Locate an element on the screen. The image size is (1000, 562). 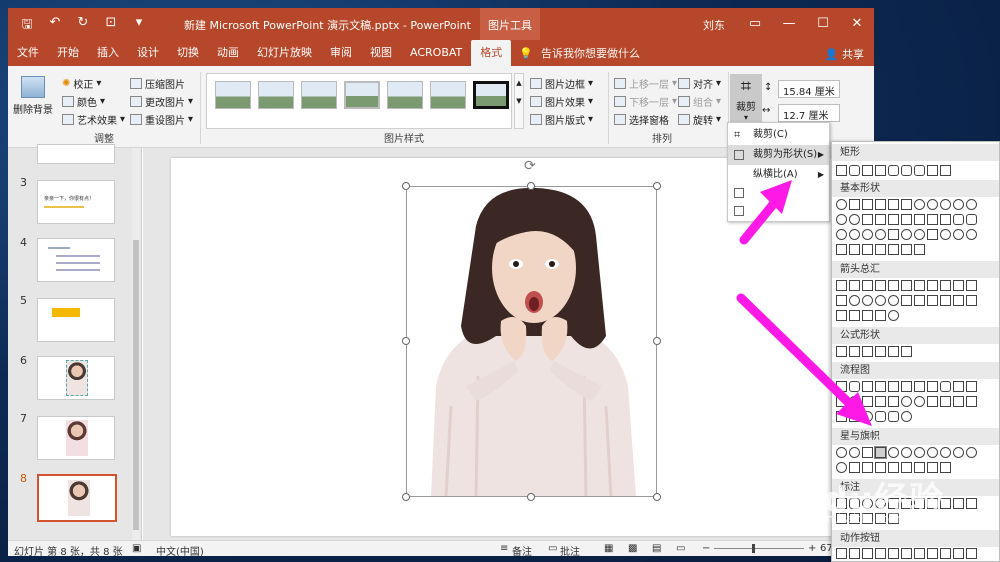
flowchart-multidocument-shape is located at coordinates (932, 386).